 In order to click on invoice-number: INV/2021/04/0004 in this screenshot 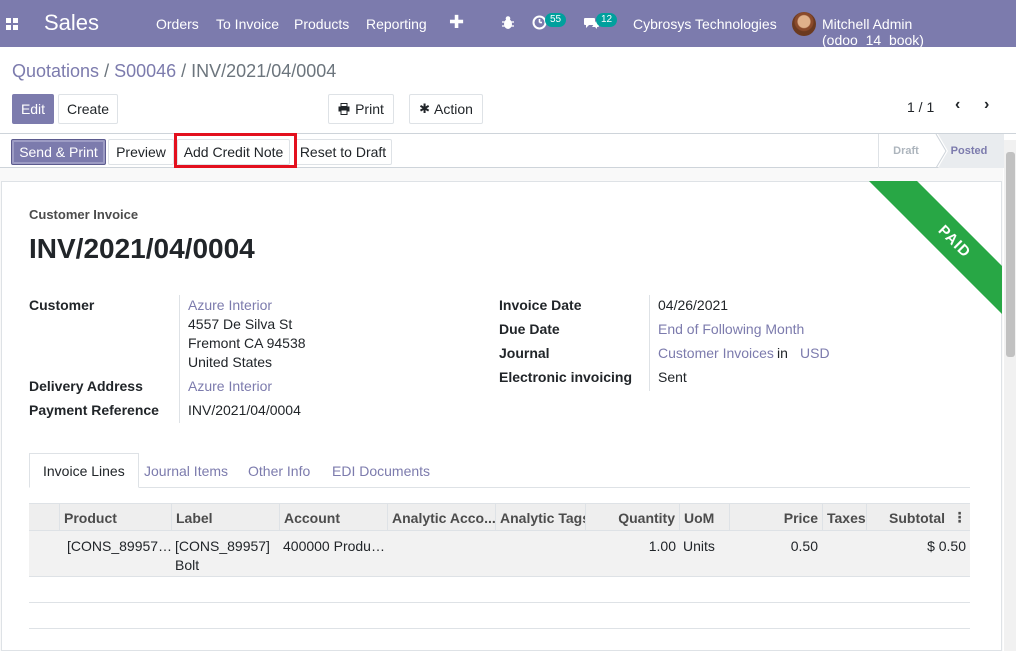, I will do `click(142, 248)`.